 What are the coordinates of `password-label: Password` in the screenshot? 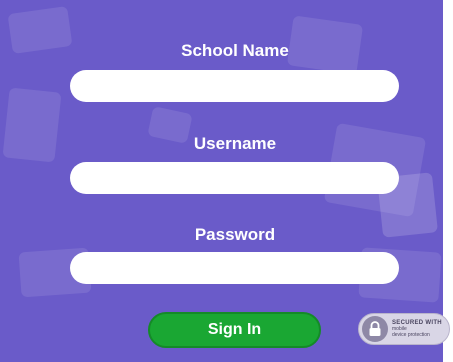 It's located at (235, 234).